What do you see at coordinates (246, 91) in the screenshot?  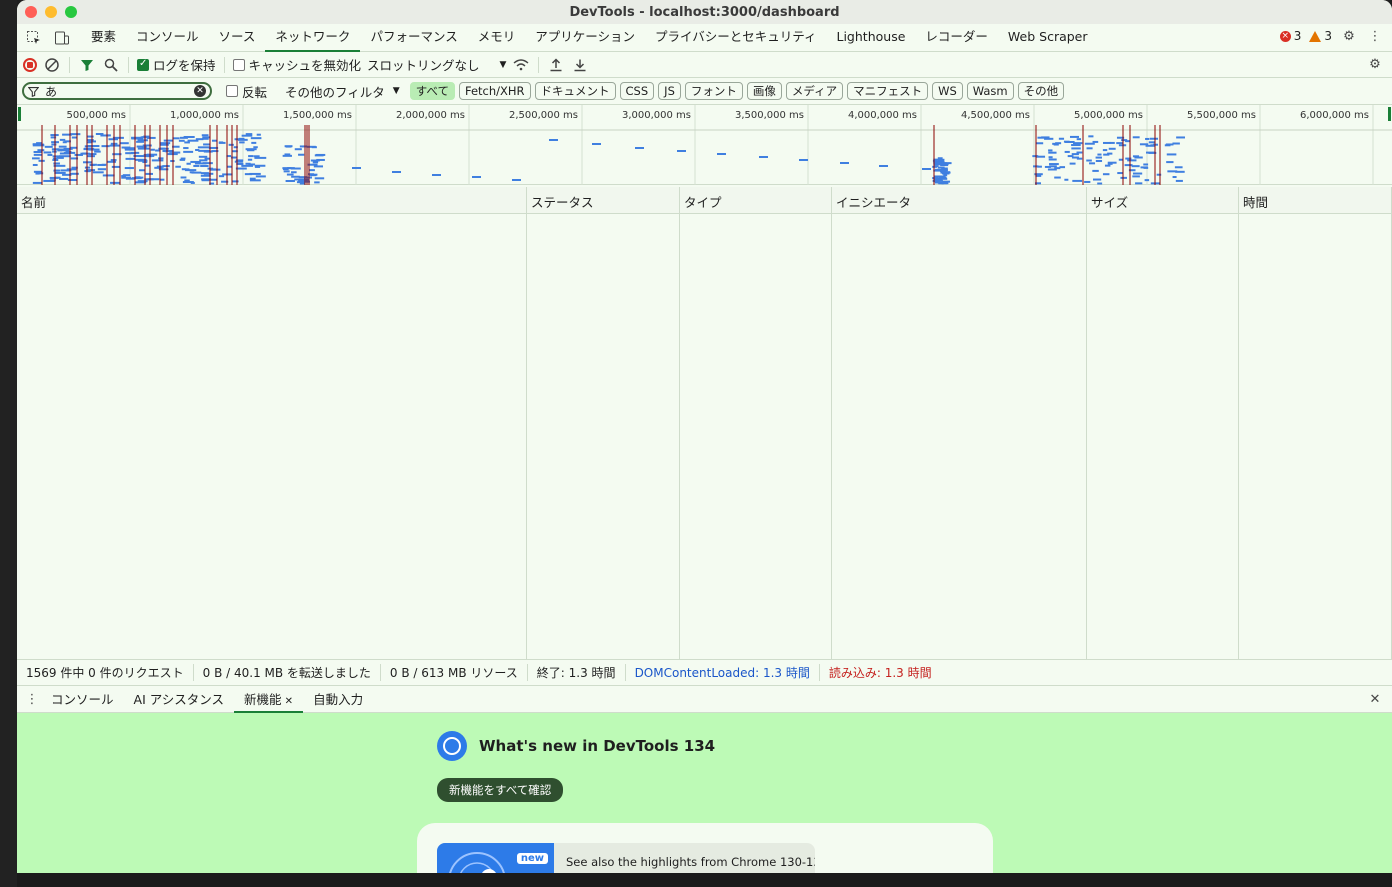 I see `invert-checkbox: 反転` at bounding box center [246, 91].